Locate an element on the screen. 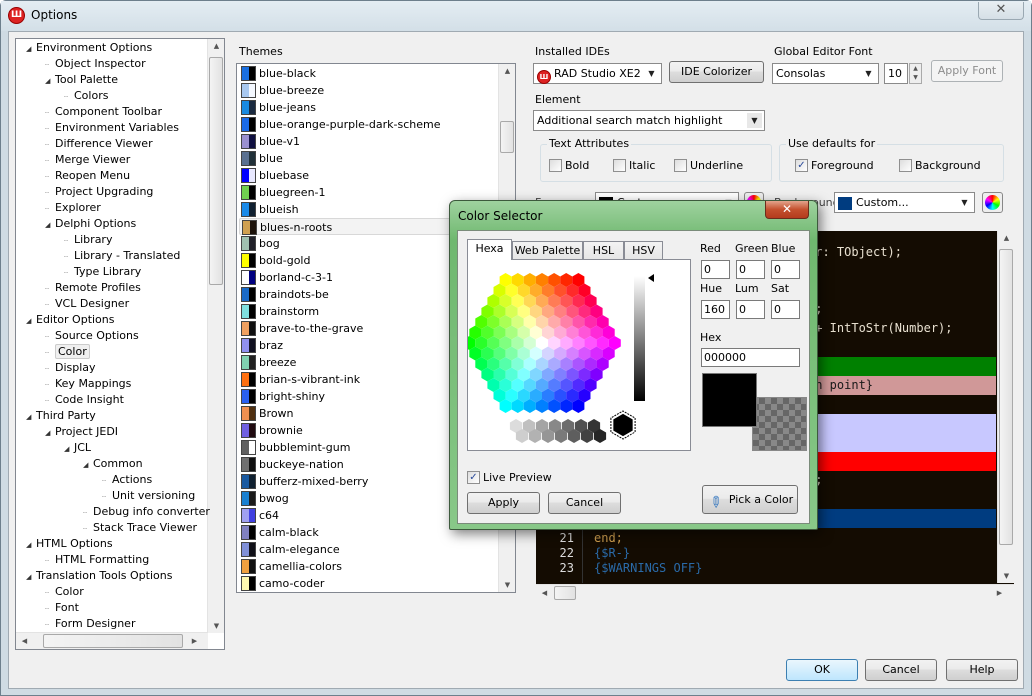 The height and width of the screenshot is (696, 1032). tree-item: ┄ VCL Designer is located at coordinates (87, 304).